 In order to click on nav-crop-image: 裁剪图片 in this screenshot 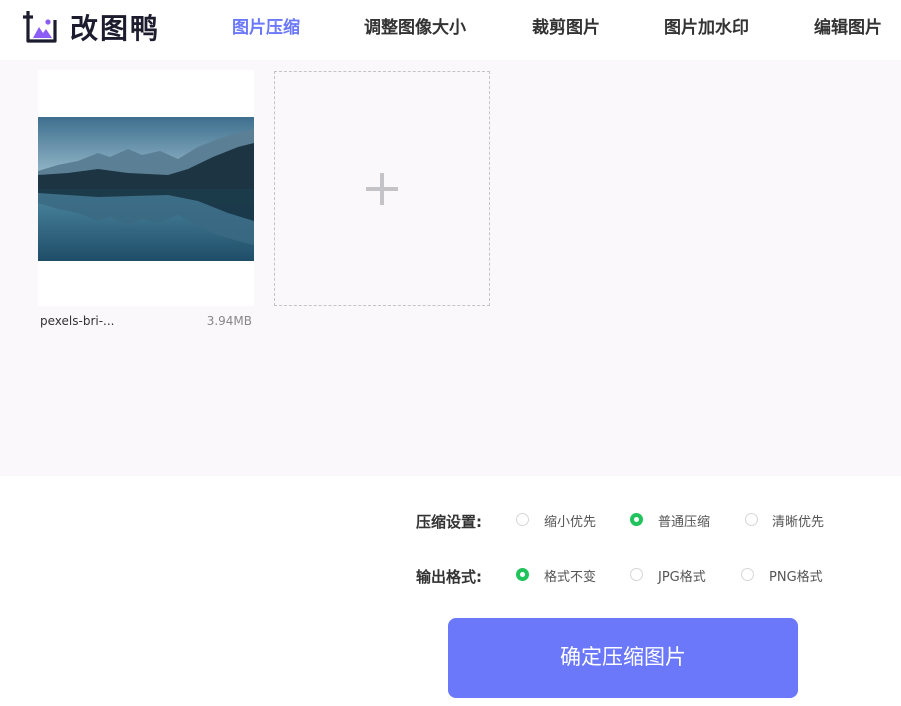, I will do `click(566, 28)`.